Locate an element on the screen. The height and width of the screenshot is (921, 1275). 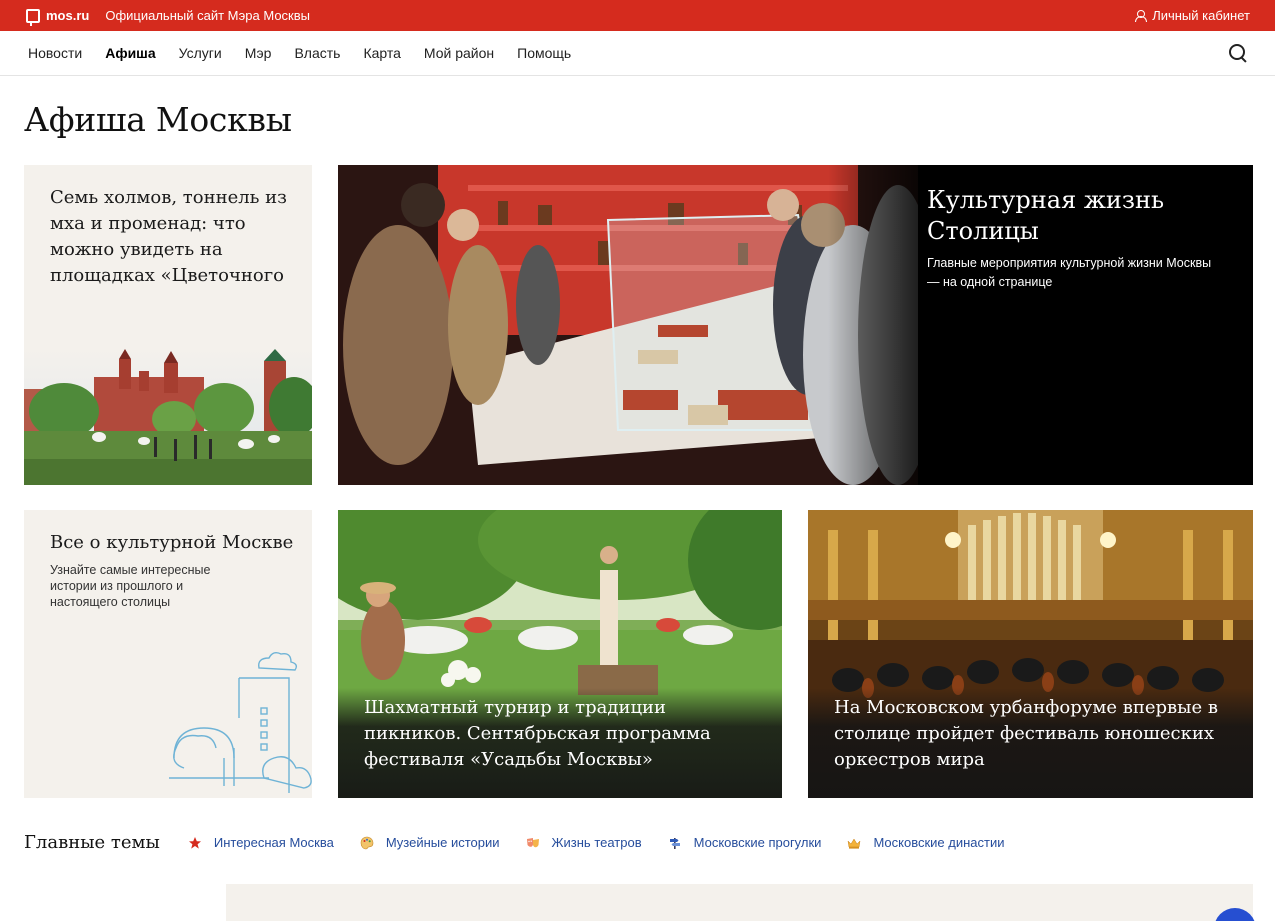
crown-icon is located at coordinates (854, 843).